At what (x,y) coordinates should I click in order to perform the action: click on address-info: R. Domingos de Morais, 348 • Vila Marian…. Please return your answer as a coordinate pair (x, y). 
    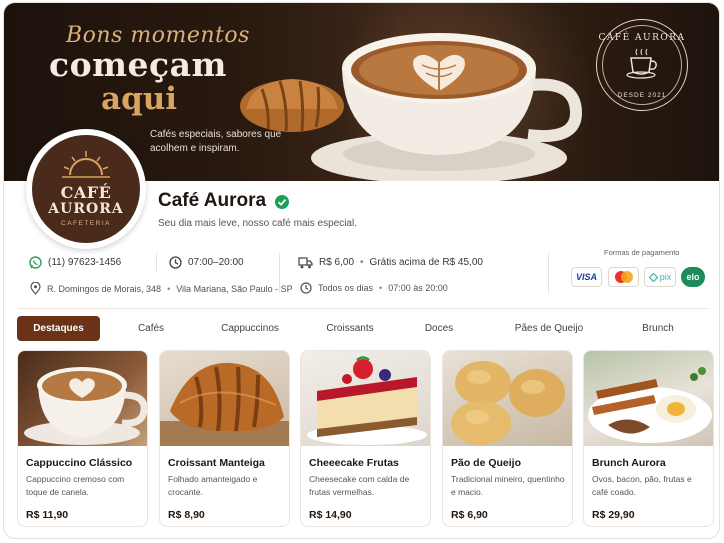
    Looking at the image, I should click on (161, 288).